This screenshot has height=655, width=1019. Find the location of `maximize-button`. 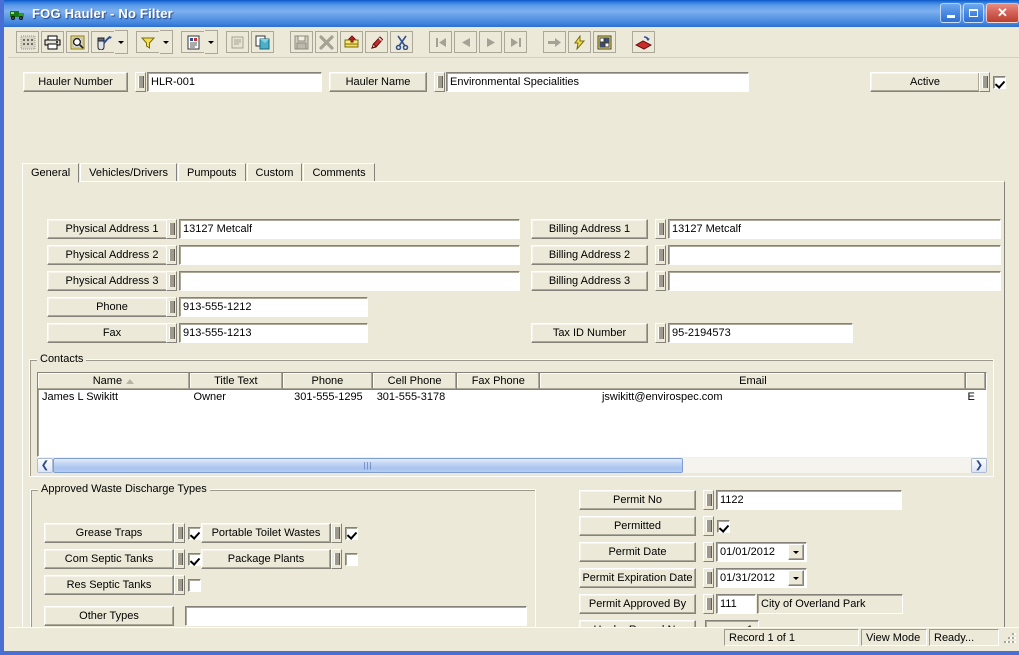

maximize-button is located at coordinates (973, 13).